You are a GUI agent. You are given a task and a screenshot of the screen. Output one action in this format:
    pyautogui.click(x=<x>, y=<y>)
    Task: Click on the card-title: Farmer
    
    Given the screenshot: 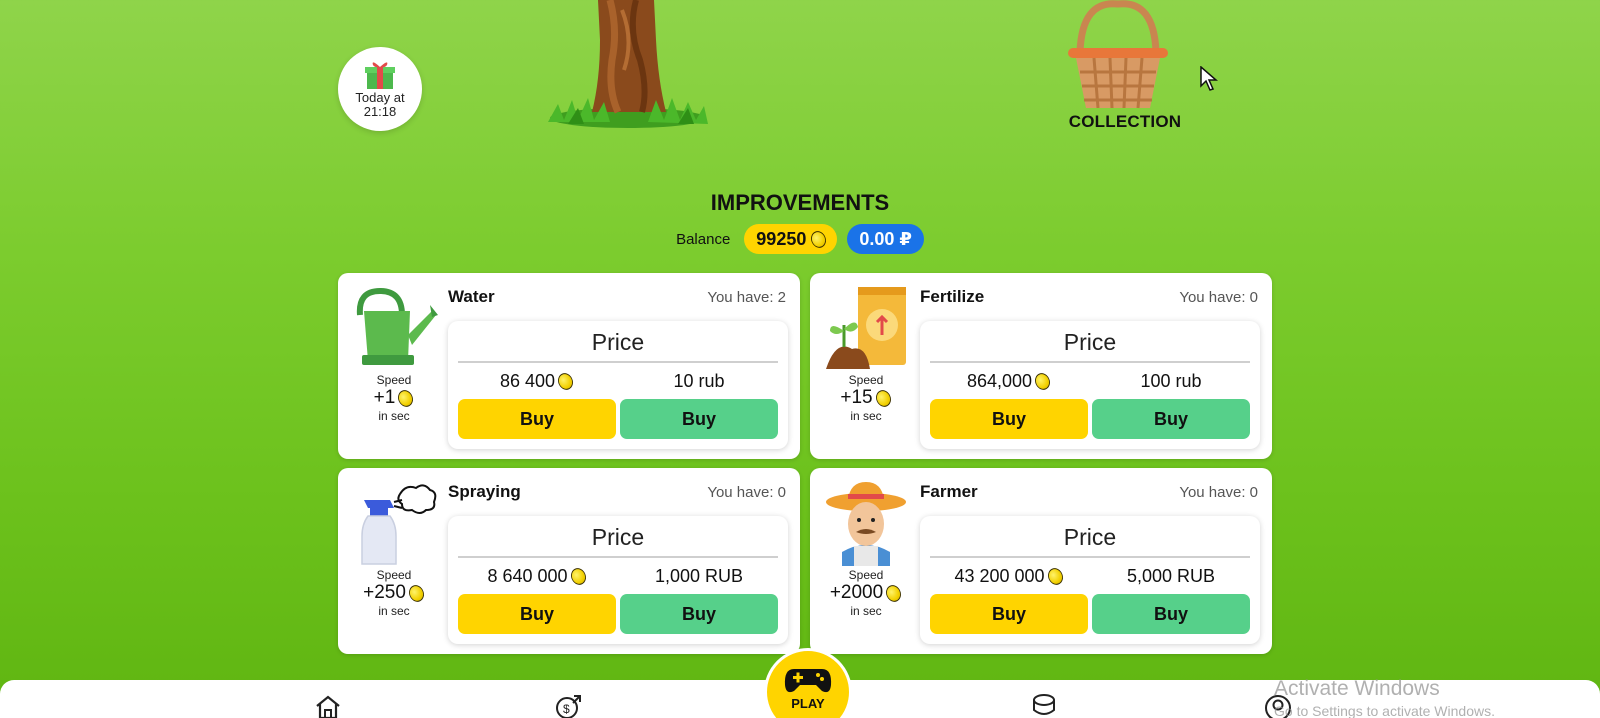 What is the action you would take?
    pyautogui.click(x=949, y=491)
    